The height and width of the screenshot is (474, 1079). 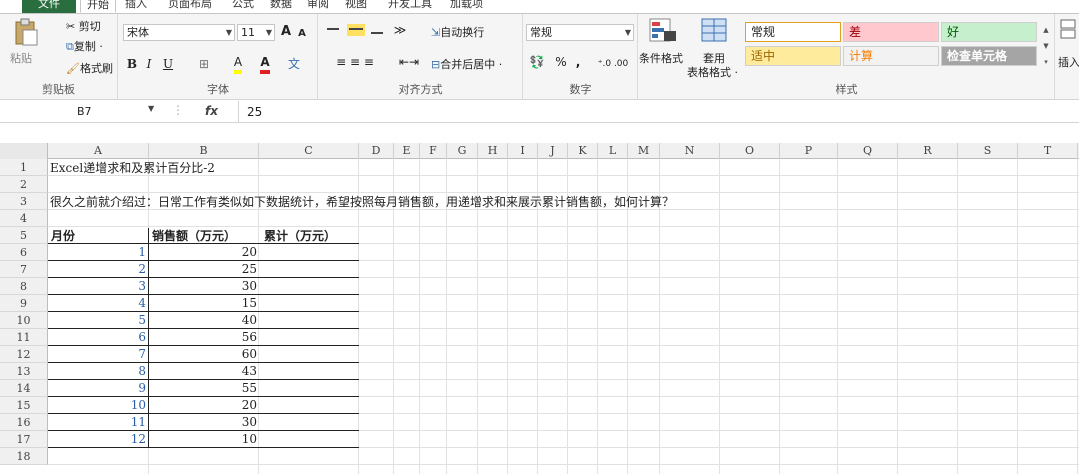 I want to click on tab-file: 文件, so click(x=49, y=6).